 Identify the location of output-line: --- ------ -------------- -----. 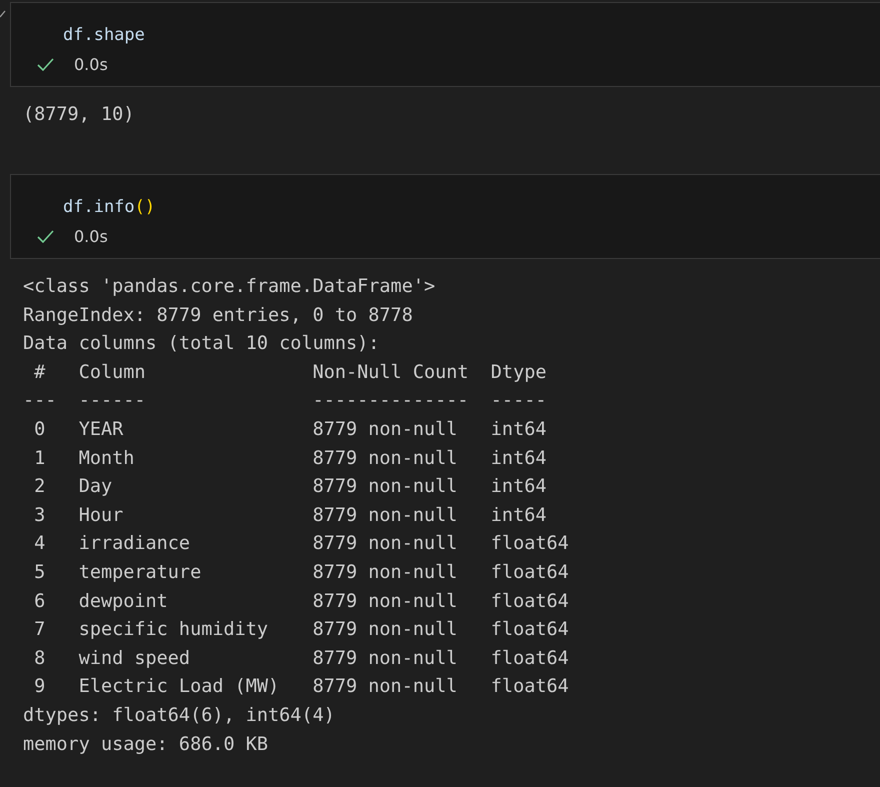
(285, 401).